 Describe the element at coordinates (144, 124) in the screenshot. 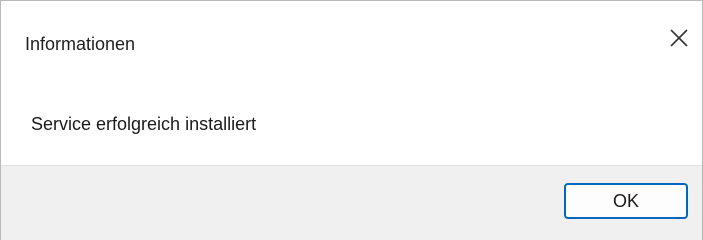

I see `dialog-message: Service erfolgreich installiert` at that location.